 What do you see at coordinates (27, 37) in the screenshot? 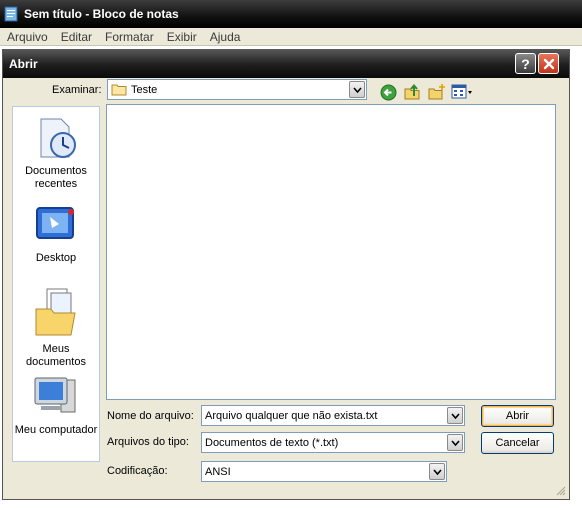
I see `menu-arquivo: Arquivo` at bounding box center [27, 37].